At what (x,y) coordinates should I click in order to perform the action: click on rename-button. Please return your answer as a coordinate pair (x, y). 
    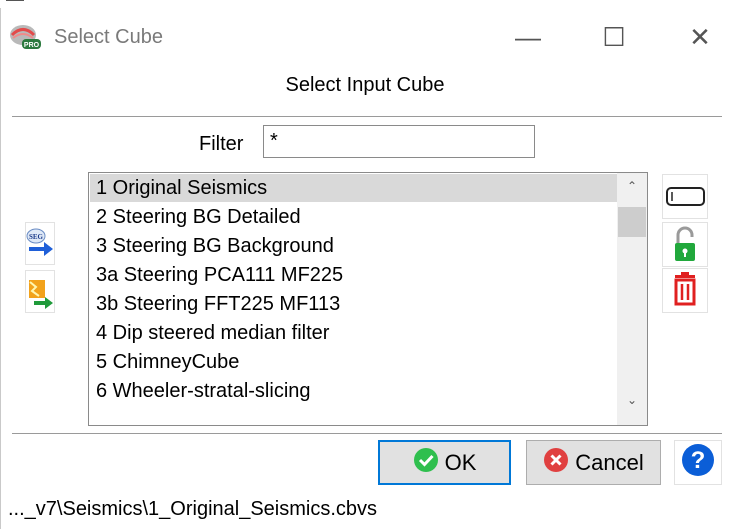
    Looking at the image, I should click on (685, 196).